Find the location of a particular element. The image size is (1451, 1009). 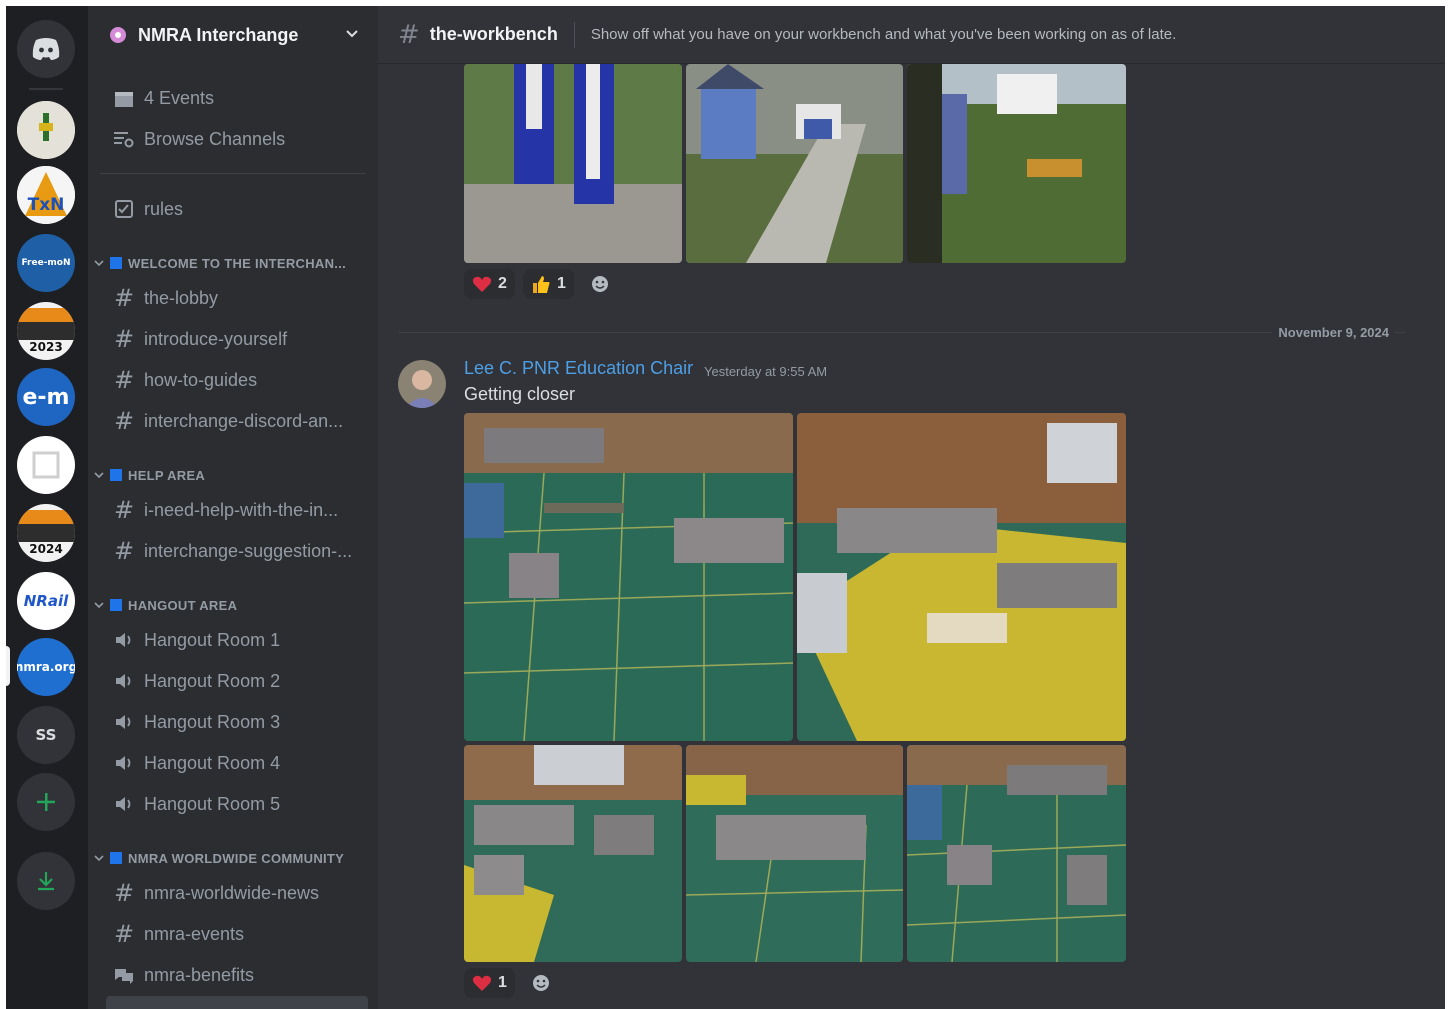

channel-label: introduce-yourself is located at coordinates (216, 338).